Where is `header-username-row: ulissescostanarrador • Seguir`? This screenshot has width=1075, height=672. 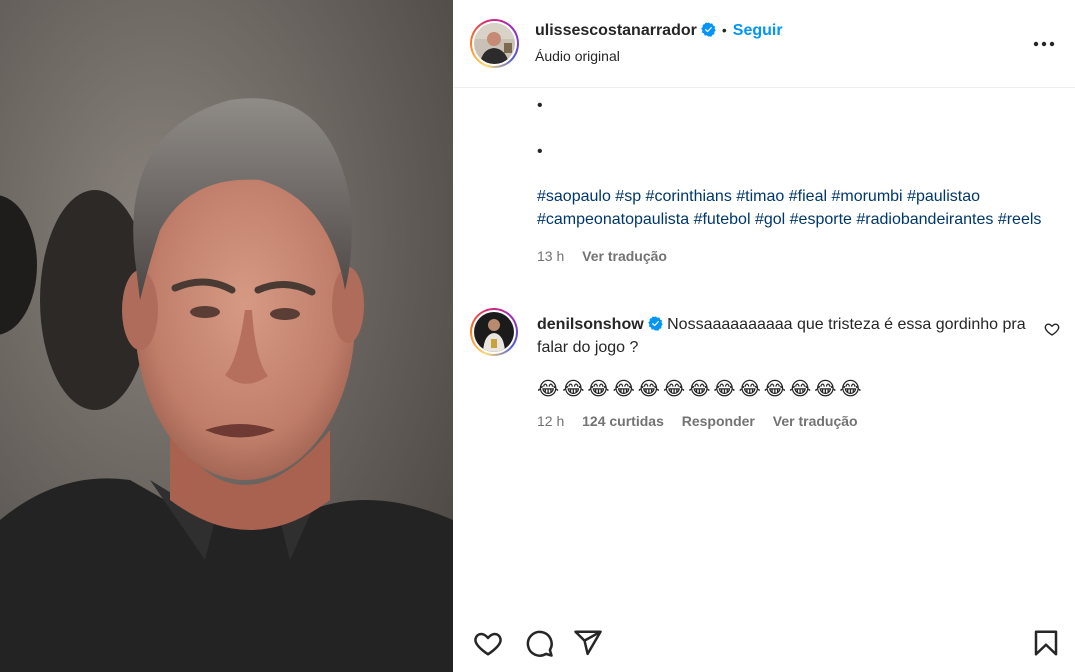 header-username-row: ulissescostanarrador • Seguir is located at coordinates (659, 31).